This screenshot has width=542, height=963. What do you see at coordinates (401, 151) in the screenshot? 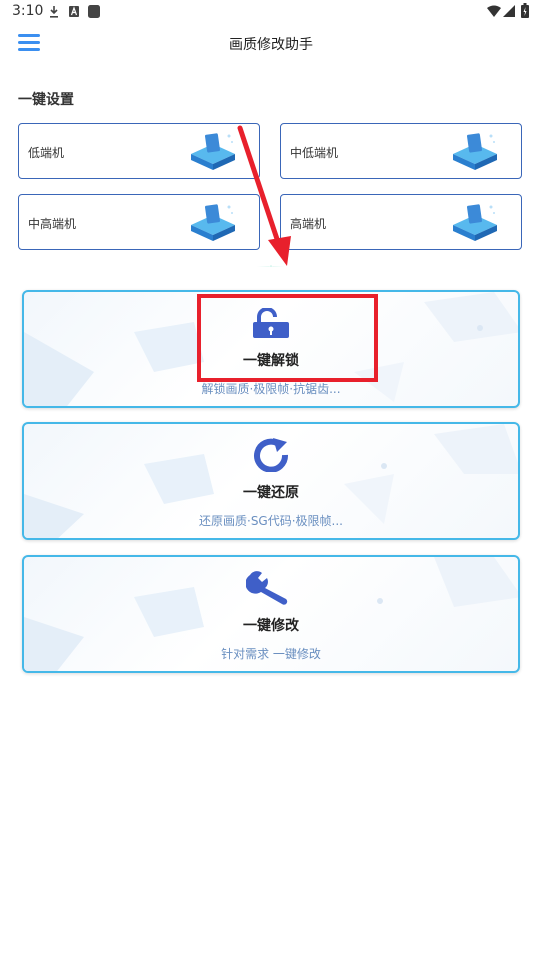
I see `preset-mid-low-button: 中低端机` at bounding box center [401, 151].